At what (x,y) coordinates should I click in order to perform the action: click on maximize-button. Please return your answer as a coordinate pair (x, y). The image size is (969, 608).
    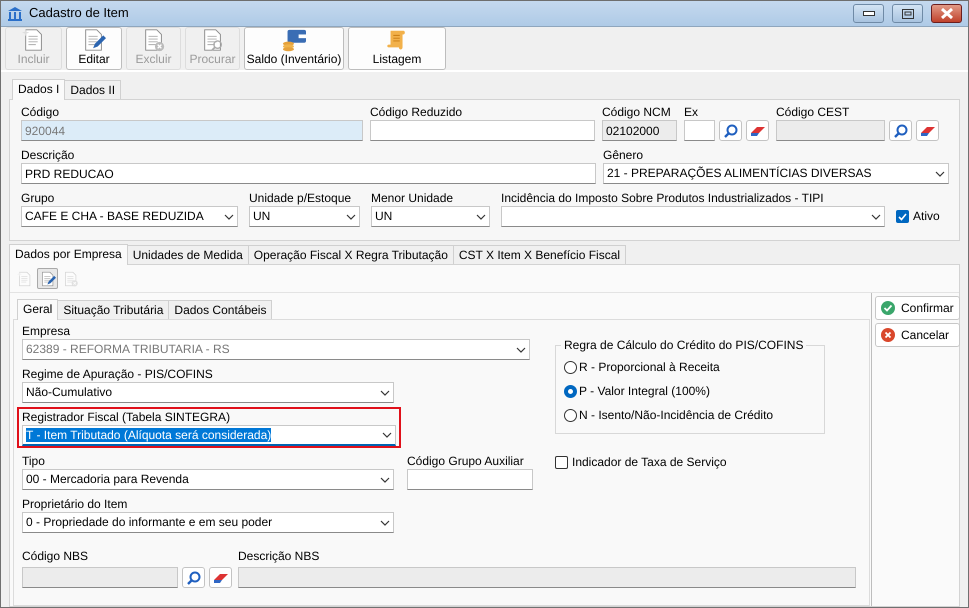
    Looking at the image, I should click on (907, 13).